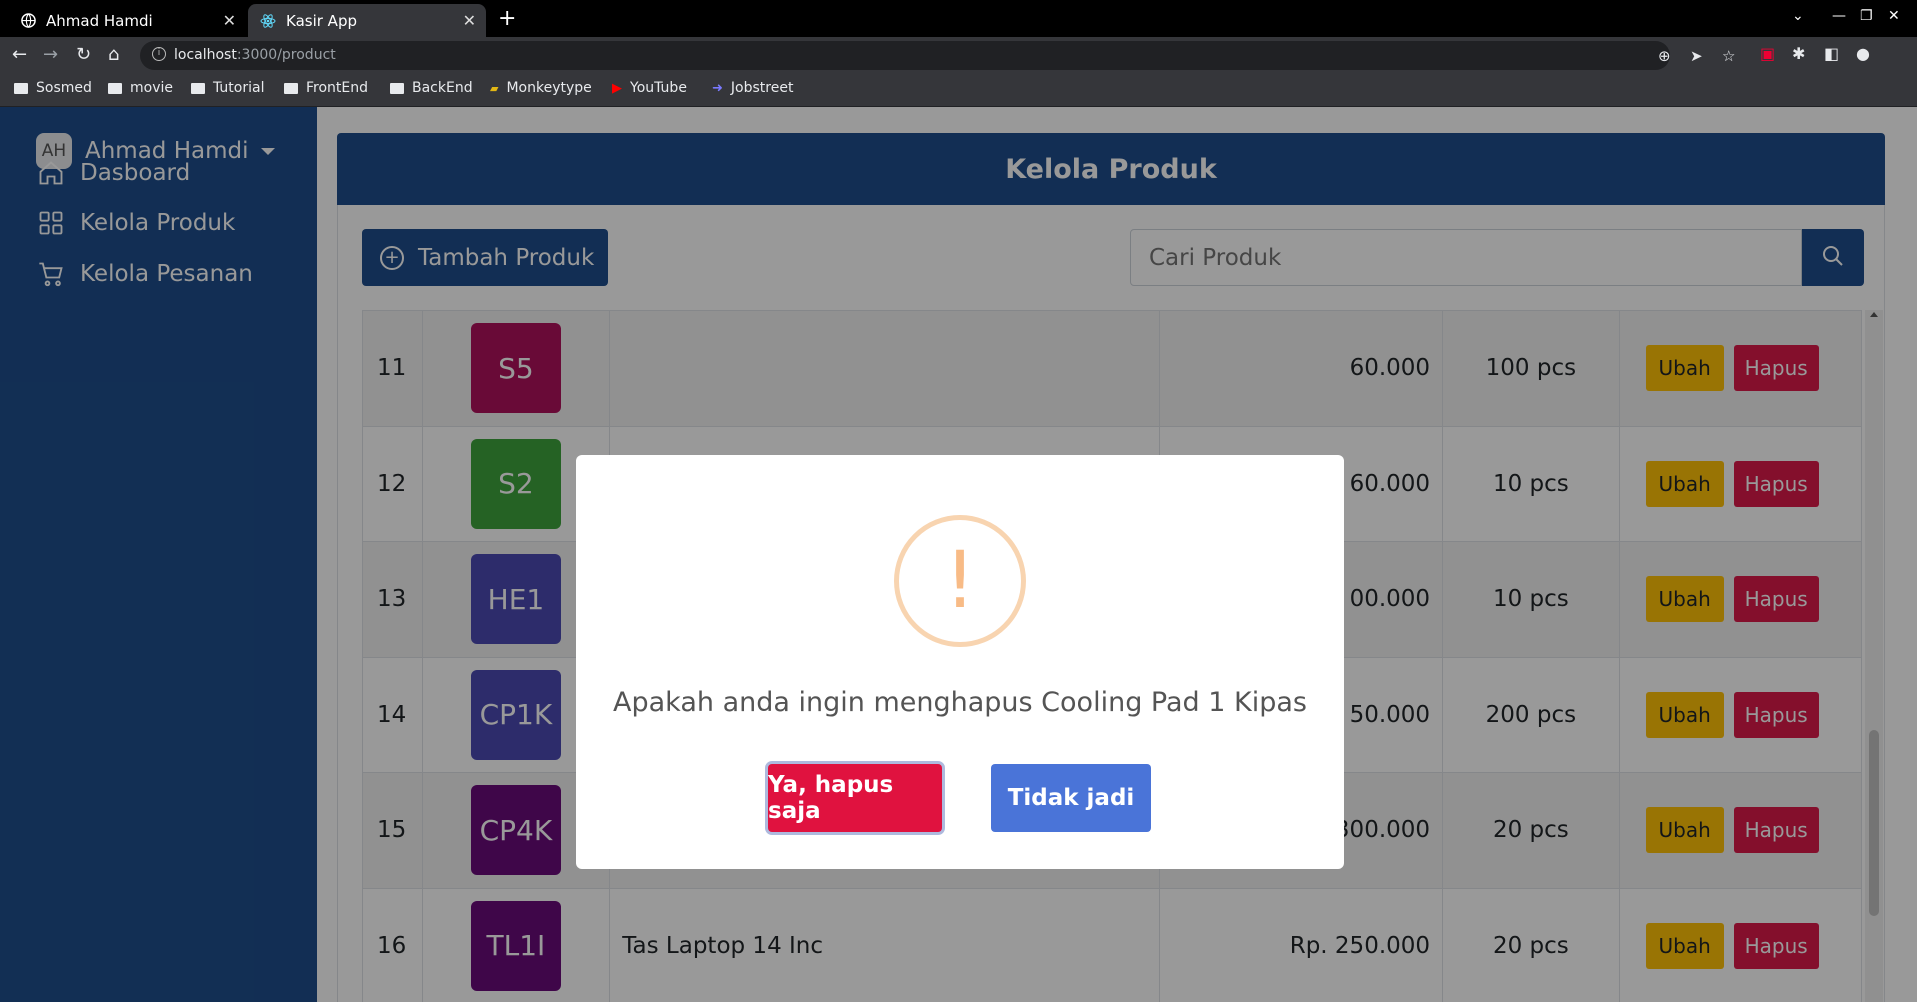  Describe the element at coordinates (937, 55) in the screenshot. I see `url-field: i localhost:3000/product ⊕ ➤ ☆` at that location.